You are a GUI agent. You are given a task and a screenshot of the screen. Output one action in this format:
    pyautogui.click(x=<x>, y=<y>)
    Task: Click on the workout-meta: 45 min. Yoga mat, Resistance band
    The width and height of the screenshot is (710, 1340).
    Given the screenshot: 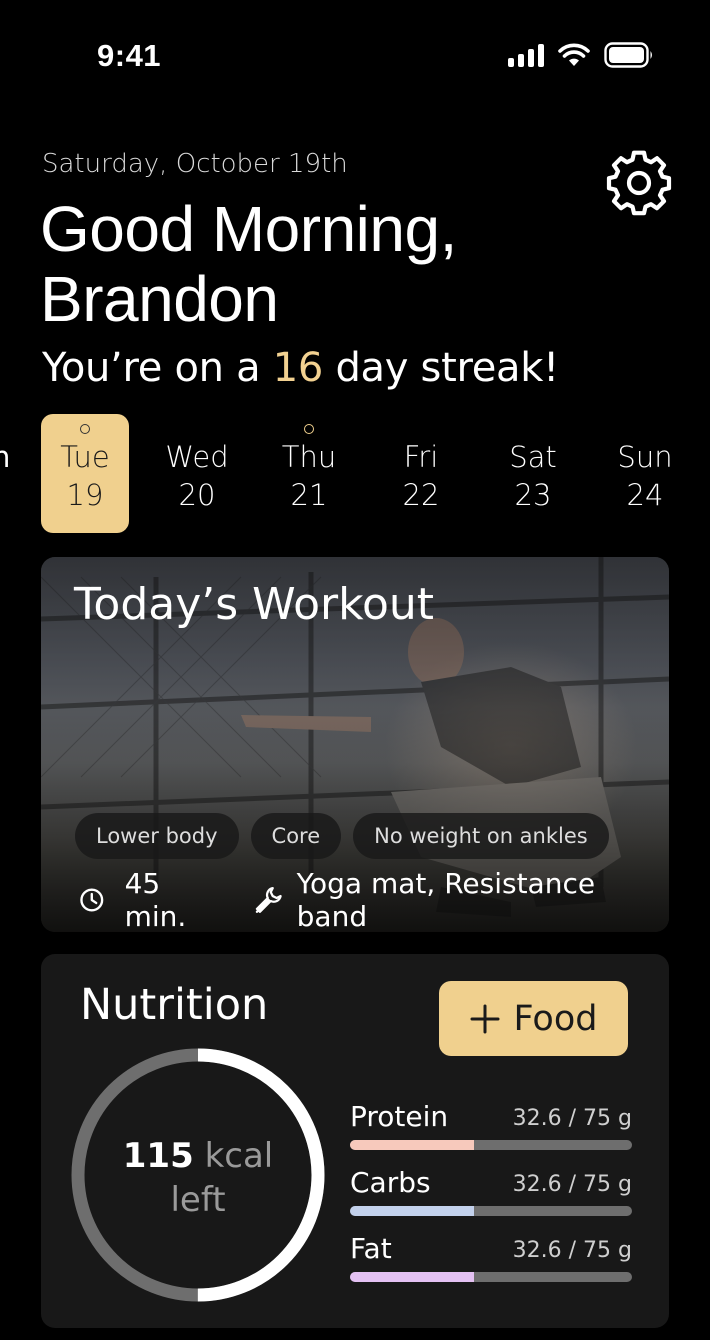 What is the action you would take?
    pyautogui.click(x=374, y=899)
    